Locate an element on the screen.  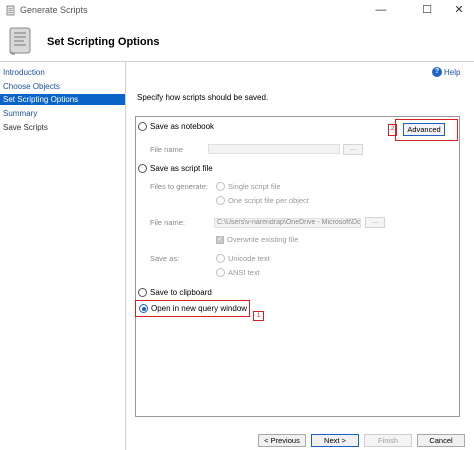
single-script-file-label: Single script file is located at coordinates (254, 186).